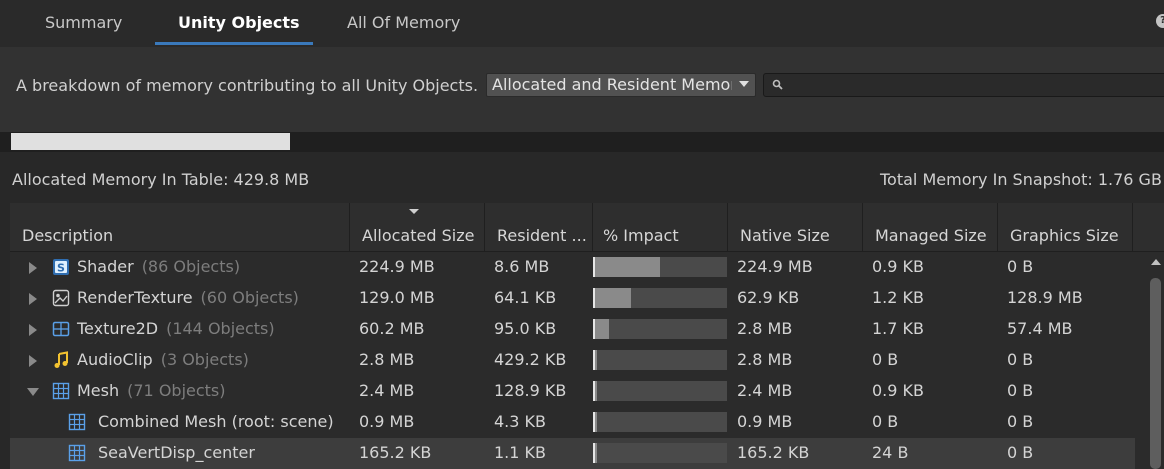 Image resolution: width=1164 pixels, height=469 pixels. Describe the element at coordinates (387, 421) in the screenshot. I see `allocated-size-cell: 0.9 MB` at that location.